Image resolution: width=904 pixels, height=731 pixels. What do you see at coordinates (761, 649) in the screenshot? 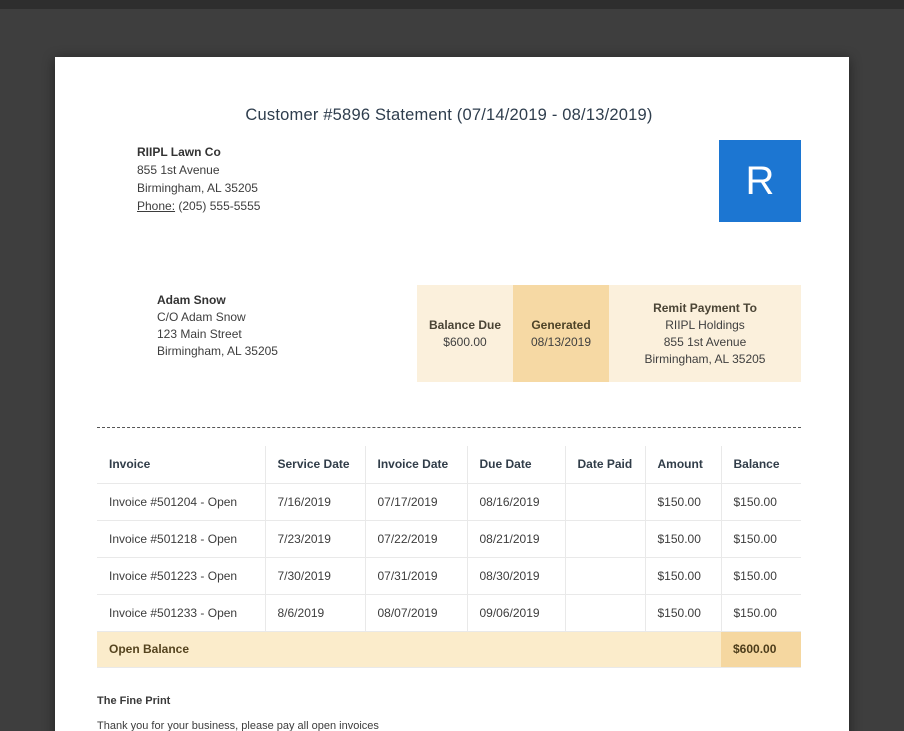
I see `open-balance-value: $600.00` at bounding box center [761, 649].